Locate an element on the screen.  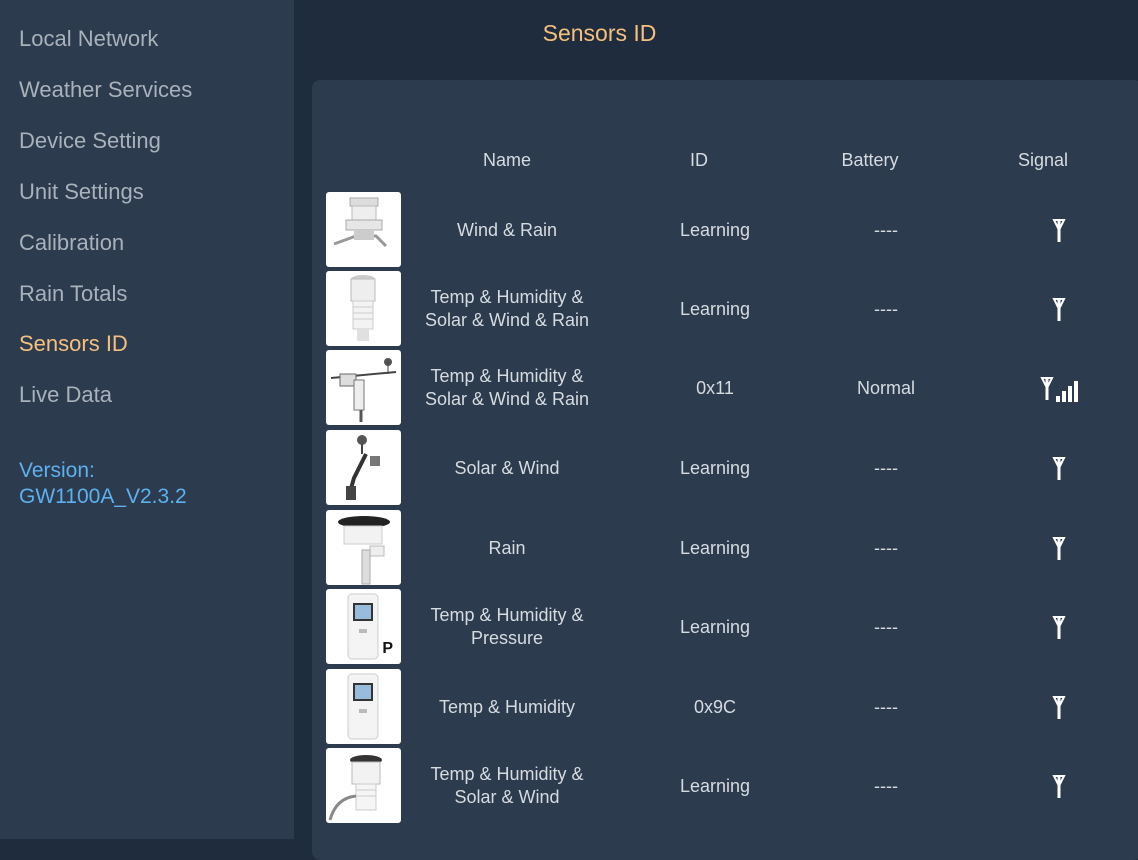
table-row: Temp & Humidity 0x9C ---- is located at coordinates (731, 707).